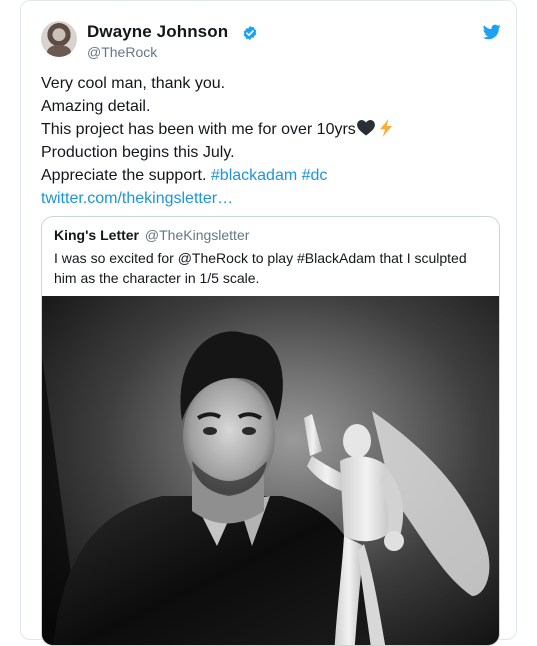 The image size is (537, 646). I want to click on twitter-bird-icon, so click(492, 32).